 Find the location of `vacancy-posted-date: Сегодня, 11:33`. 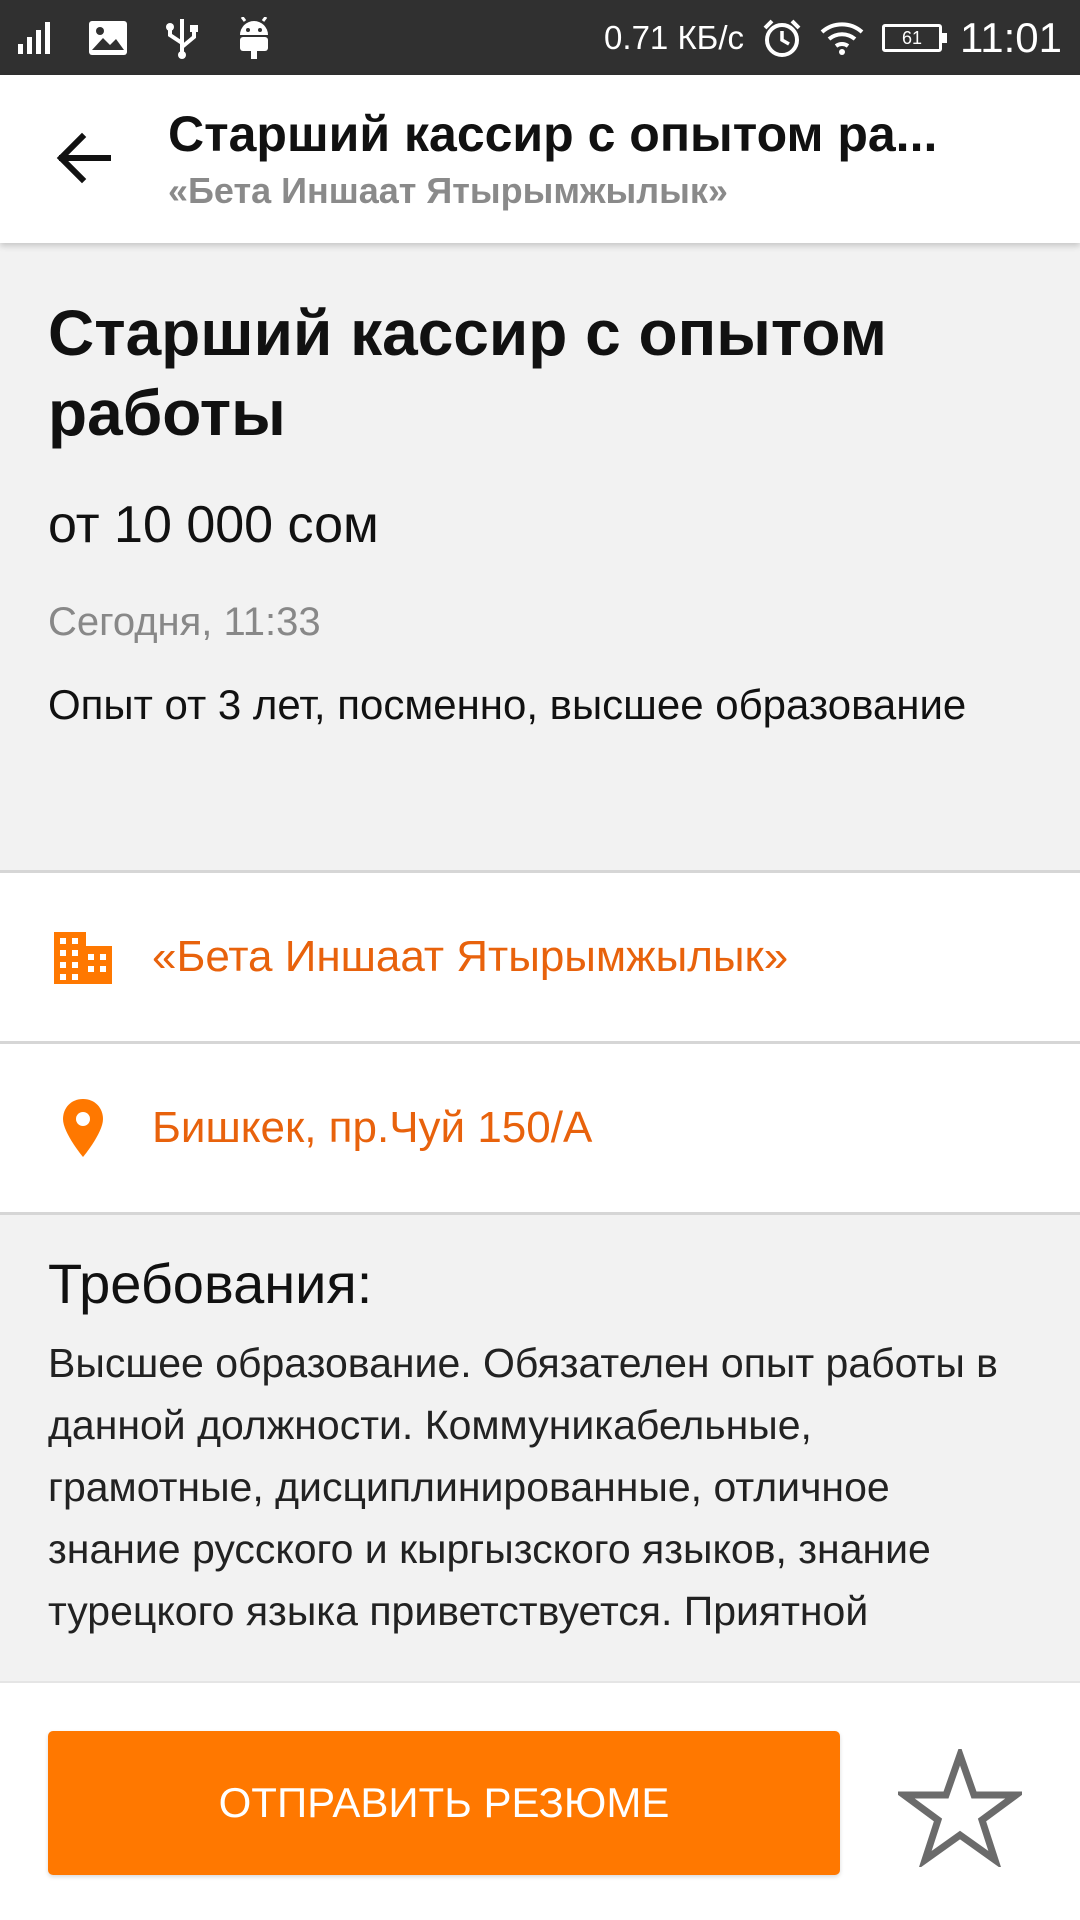

vacancy-posted-date: Сегодня, 11:33 is located at coordinates (184, 622).